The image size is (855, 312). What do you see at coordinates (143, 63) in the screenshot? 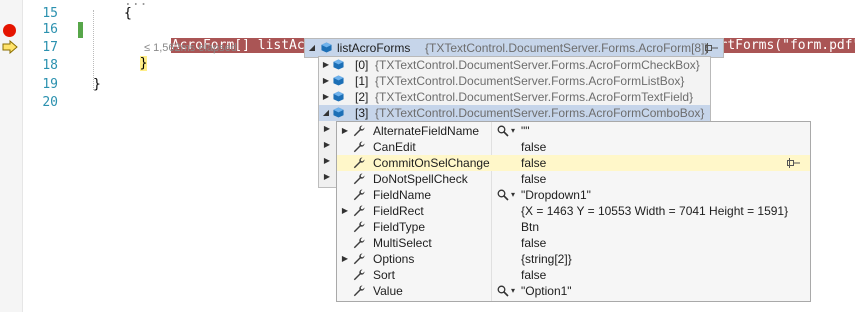
I see `matched-brace: }` at bounding box center [143, 63].